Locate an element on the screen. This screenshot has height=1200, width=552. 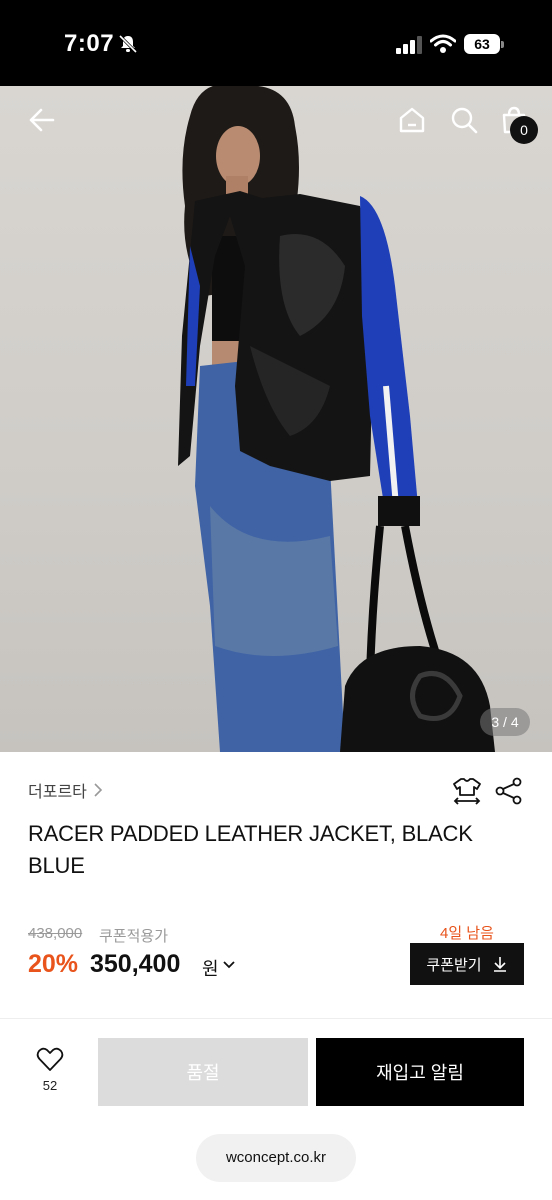
coupon-days-left: 4일 남음 is located at coordinates (467, 933).